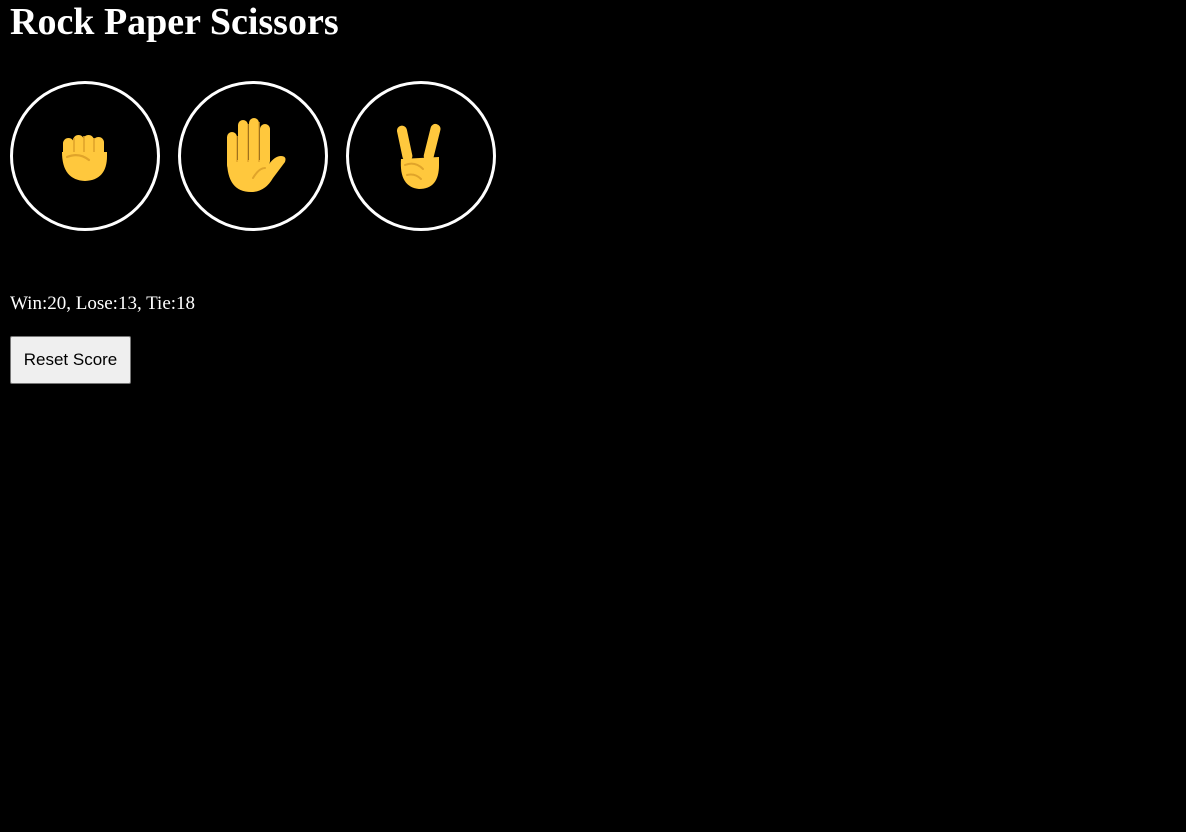  What do you see at coordinates (418, 156) in the screenshot?
I see `victory-hand-icon` at bounding box center [418, 156].